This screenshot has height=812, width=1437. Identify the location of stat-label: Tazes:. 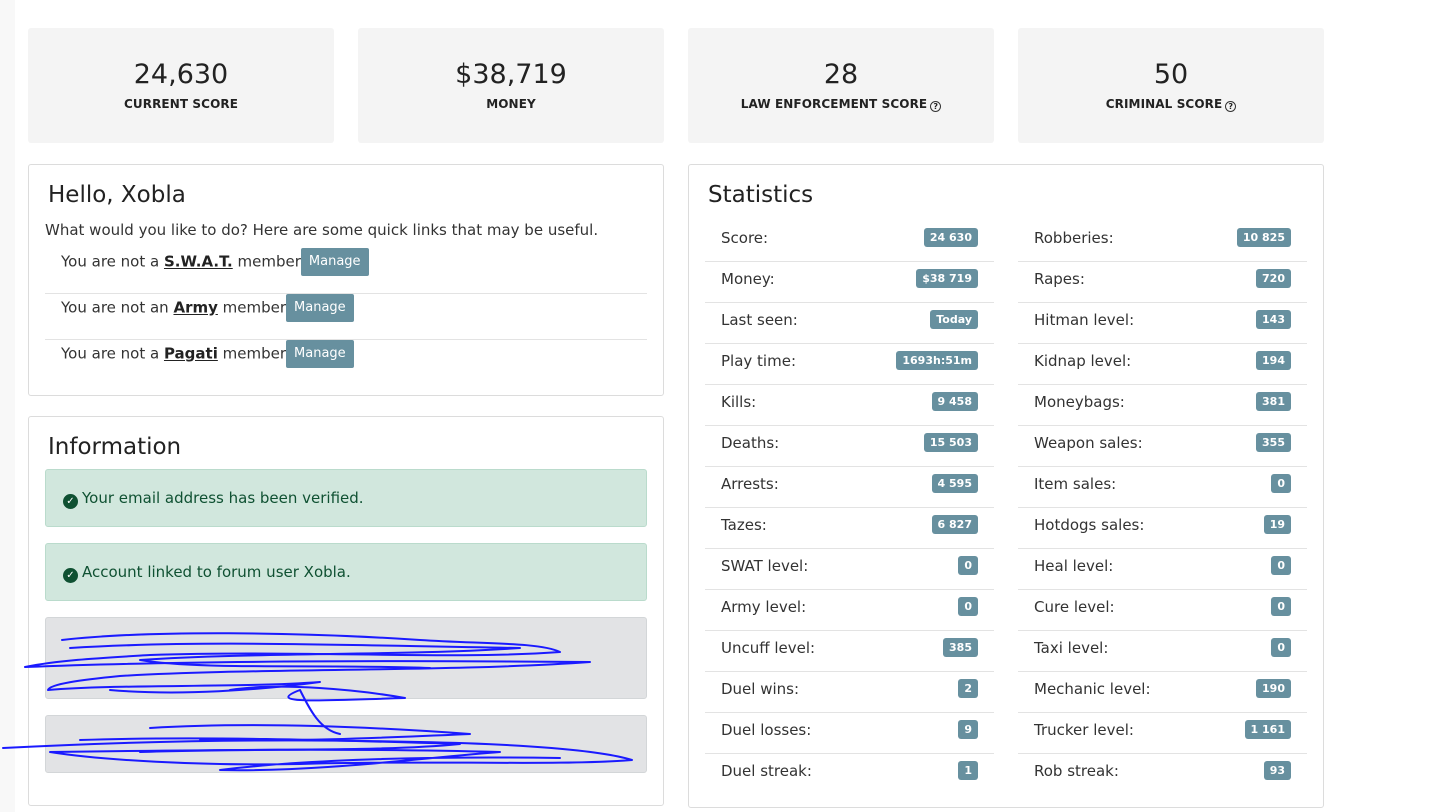
(744, 525).